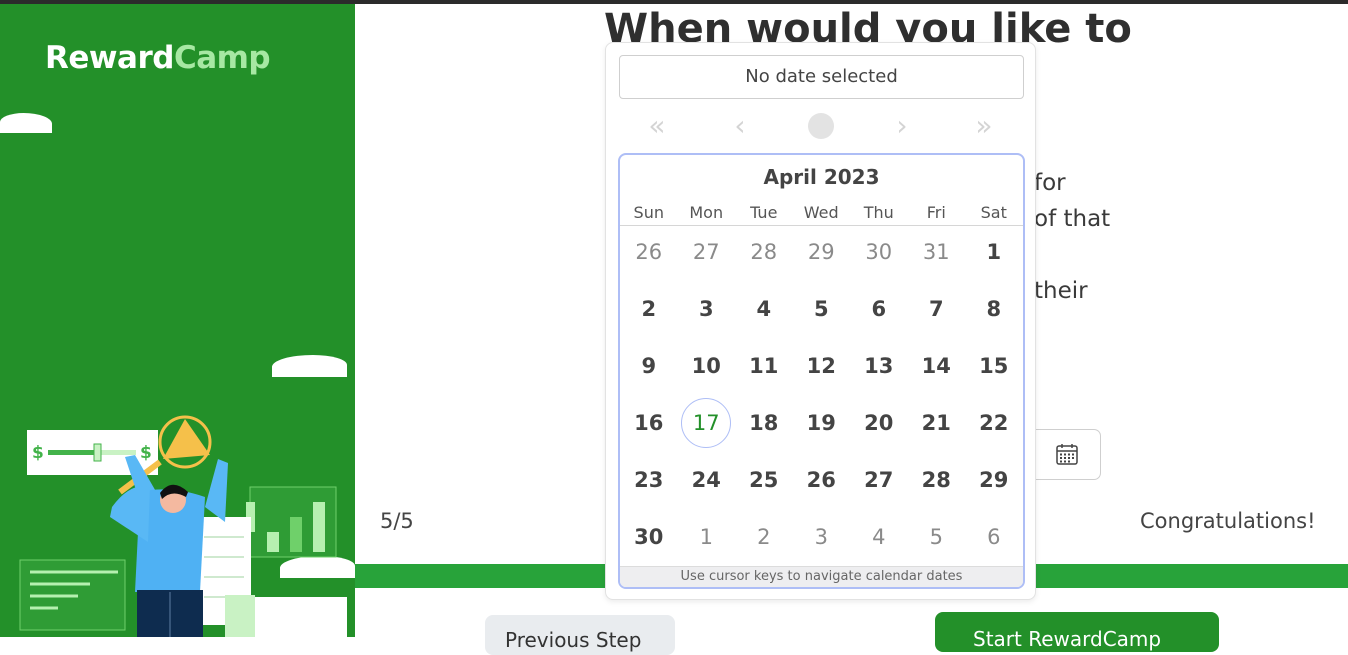 This screenshot has height=655, width=1348. I want to click on date-input-field, so click(1065, 454).